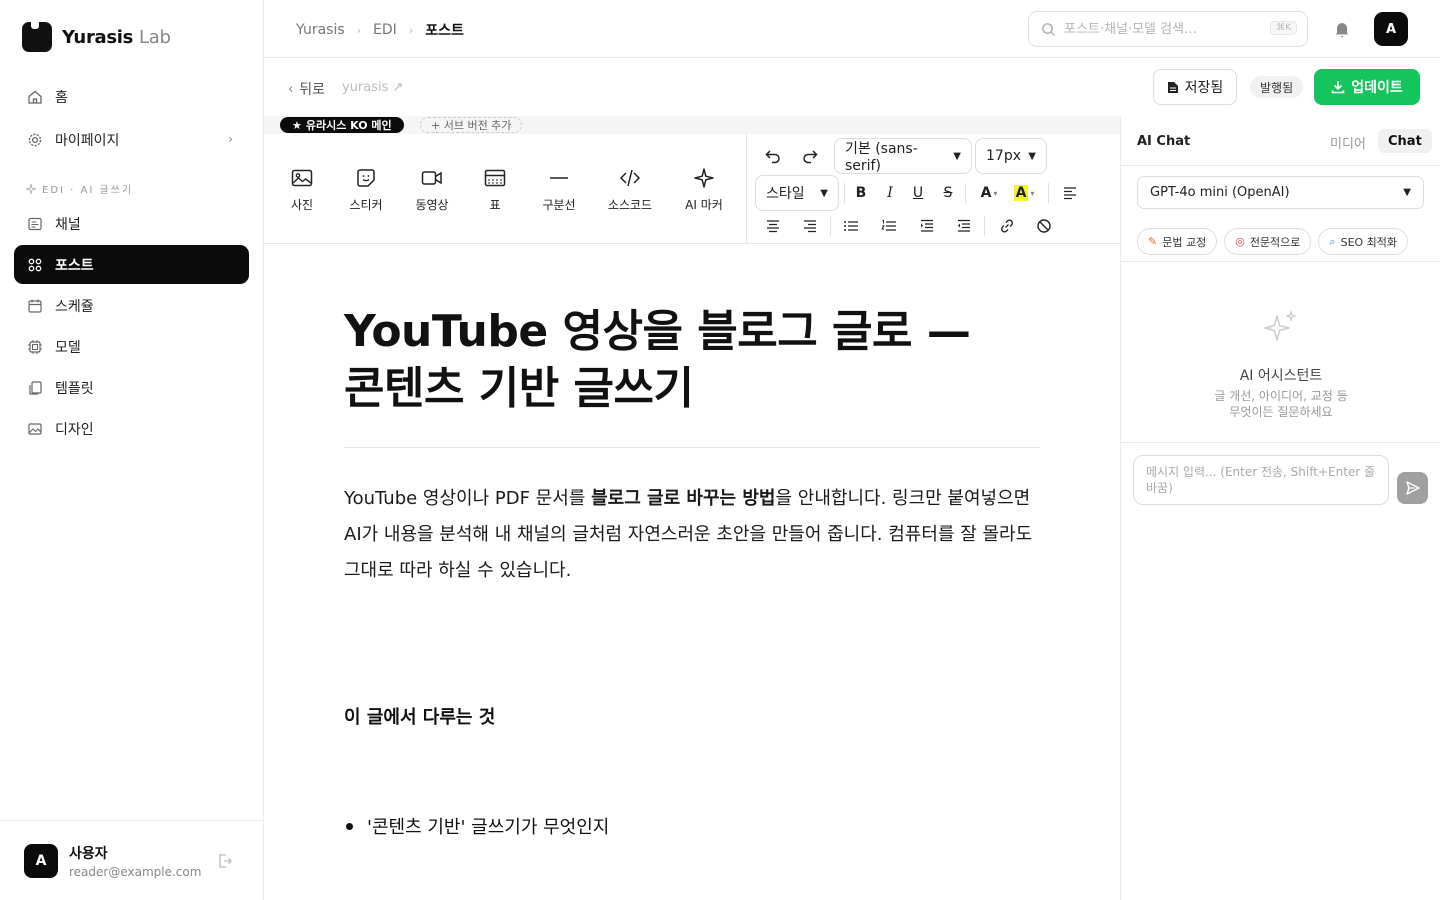 The image size is (1440, 900). I want to click on copy-icon, so click(35, 387).